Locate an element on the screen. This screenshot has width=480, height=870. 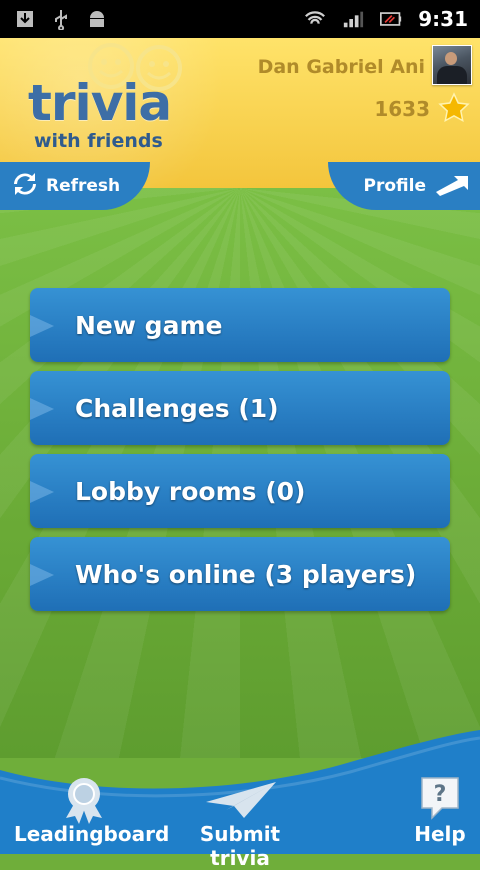
whos-online-button: Who's online (3 players) is located at coordinates (240, 574).